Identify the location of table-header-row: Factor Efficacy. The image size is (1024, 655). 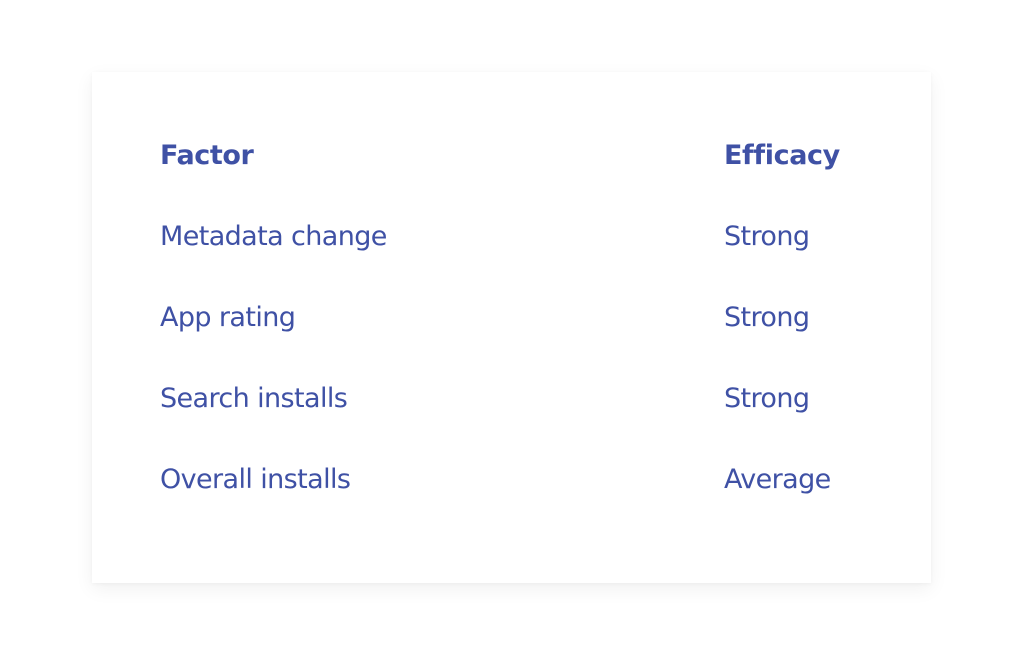
(511, 160).